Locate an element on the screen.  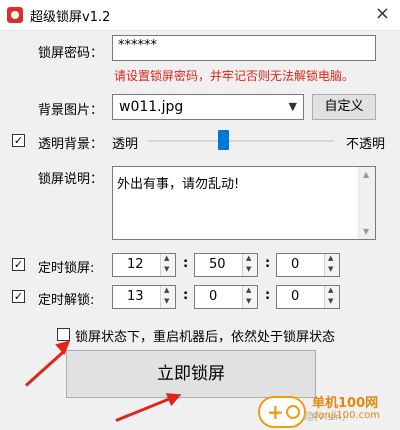
timed-unlock-label: 定时解锁: is located at coordinates (66, 300).